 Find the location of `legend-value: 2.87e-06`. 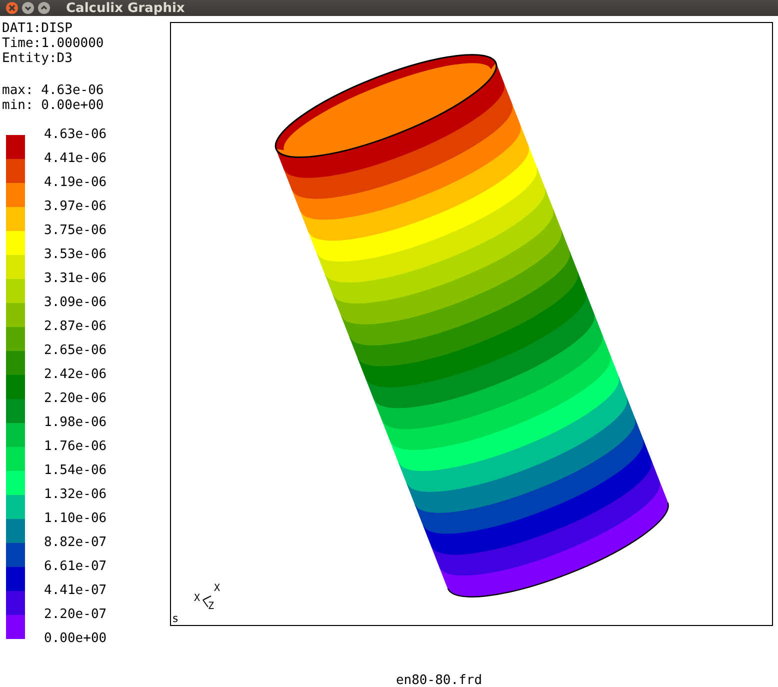

legend-value: 2.87e-06 is located at coordinates (75, 327).